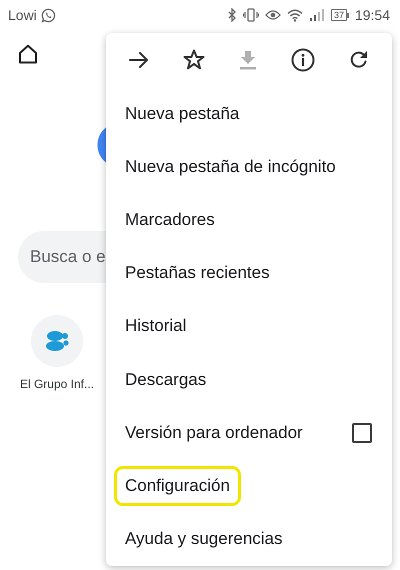  Describe the element at coordinates (100, 145) in the screenshot. I see `logo-icon` at that location.